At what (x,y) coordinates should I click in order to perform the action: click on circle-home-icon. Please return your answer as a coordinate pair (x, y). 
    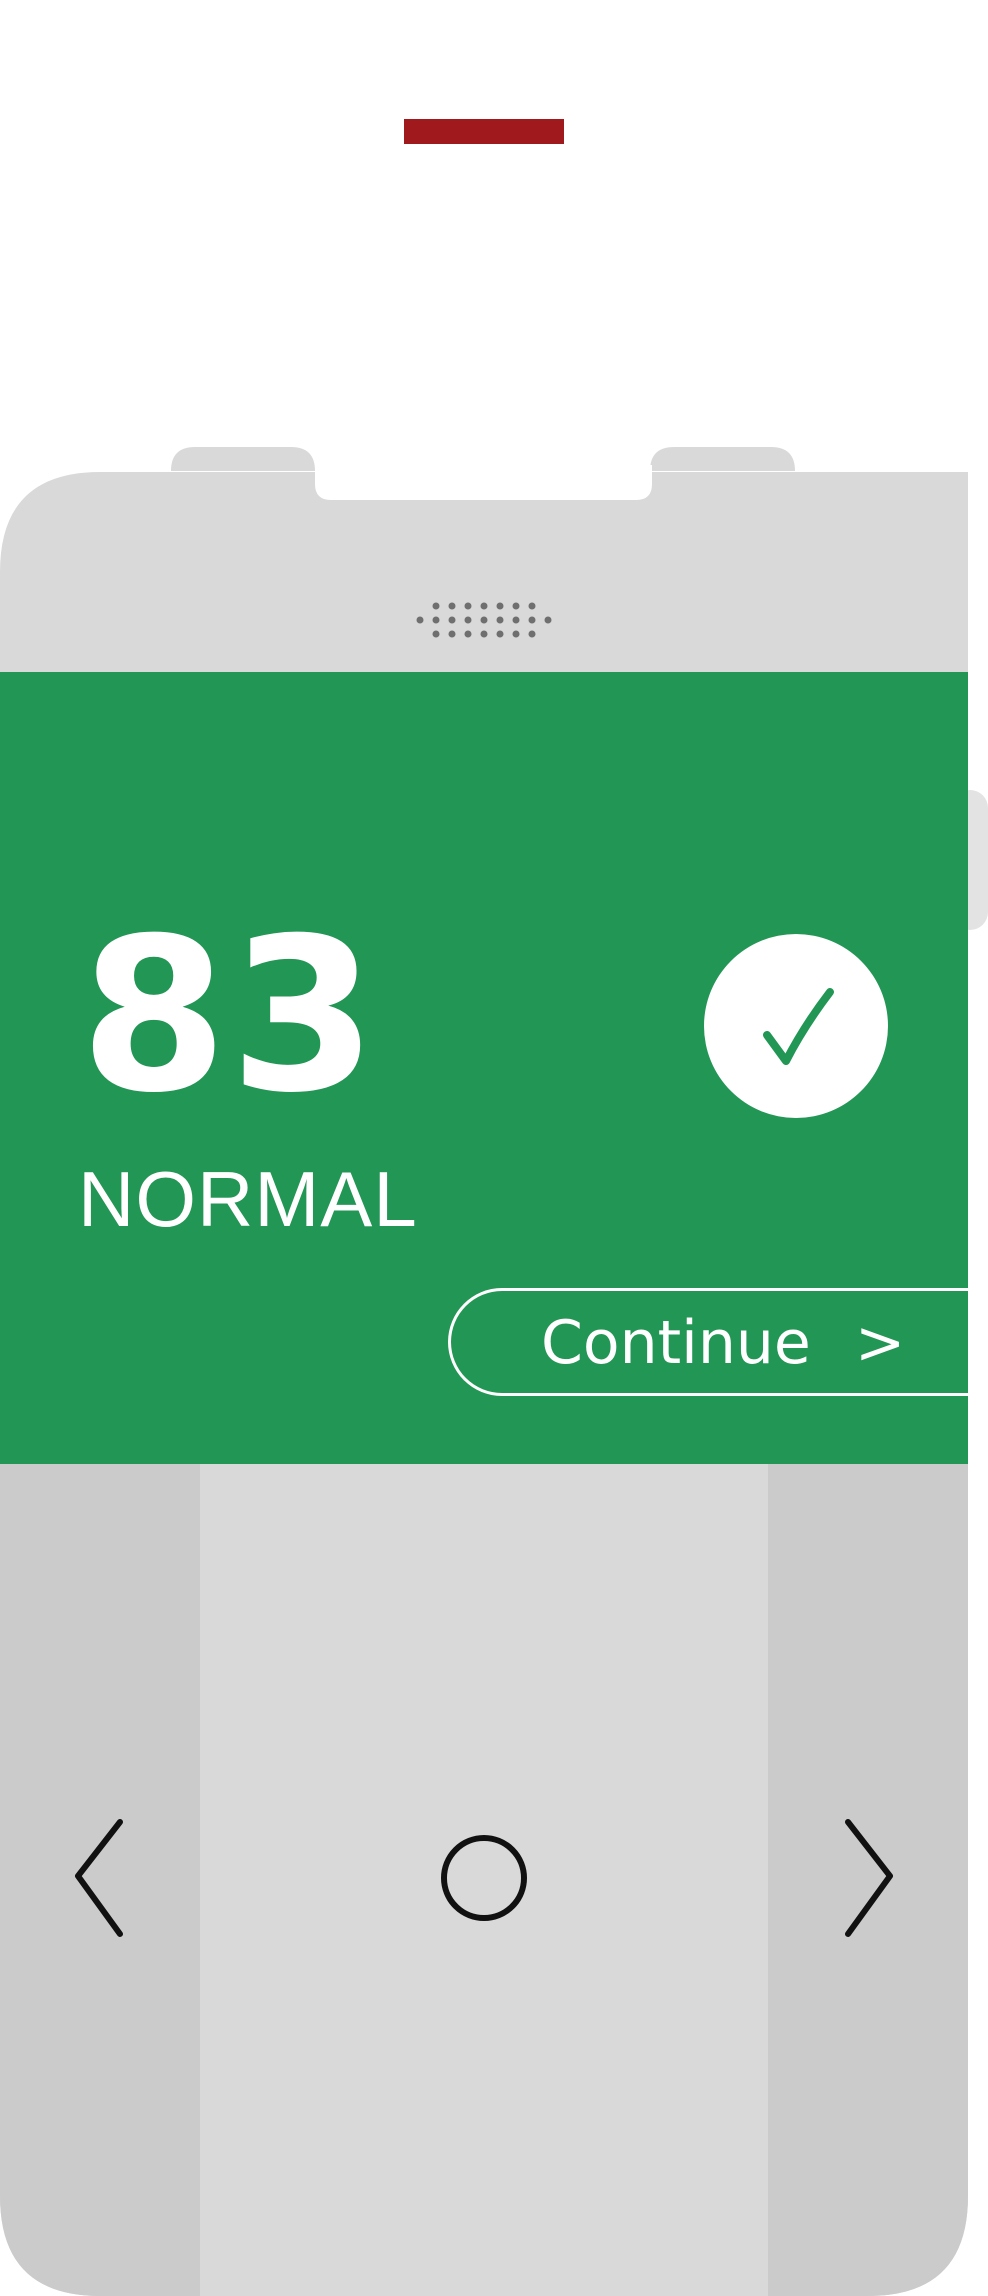
    Looking at the image, I should click on (484, 1878).